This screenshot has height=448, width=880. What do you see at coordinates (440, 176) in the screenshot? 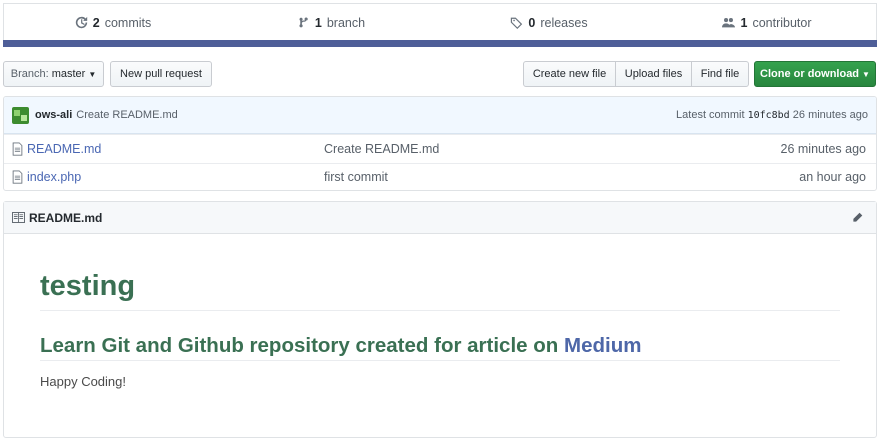
I see `table-row: index.php first commit an hour ago` at bounding box center [440, 176].